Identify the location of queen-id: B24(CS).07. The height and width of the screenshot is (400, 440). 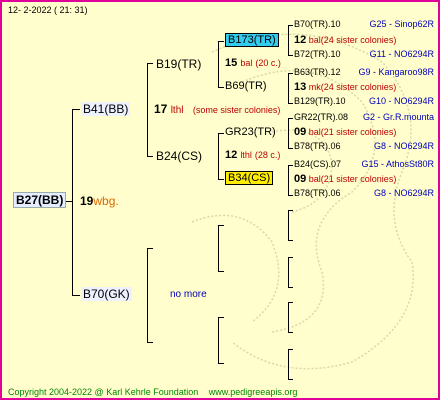
(318, 164).